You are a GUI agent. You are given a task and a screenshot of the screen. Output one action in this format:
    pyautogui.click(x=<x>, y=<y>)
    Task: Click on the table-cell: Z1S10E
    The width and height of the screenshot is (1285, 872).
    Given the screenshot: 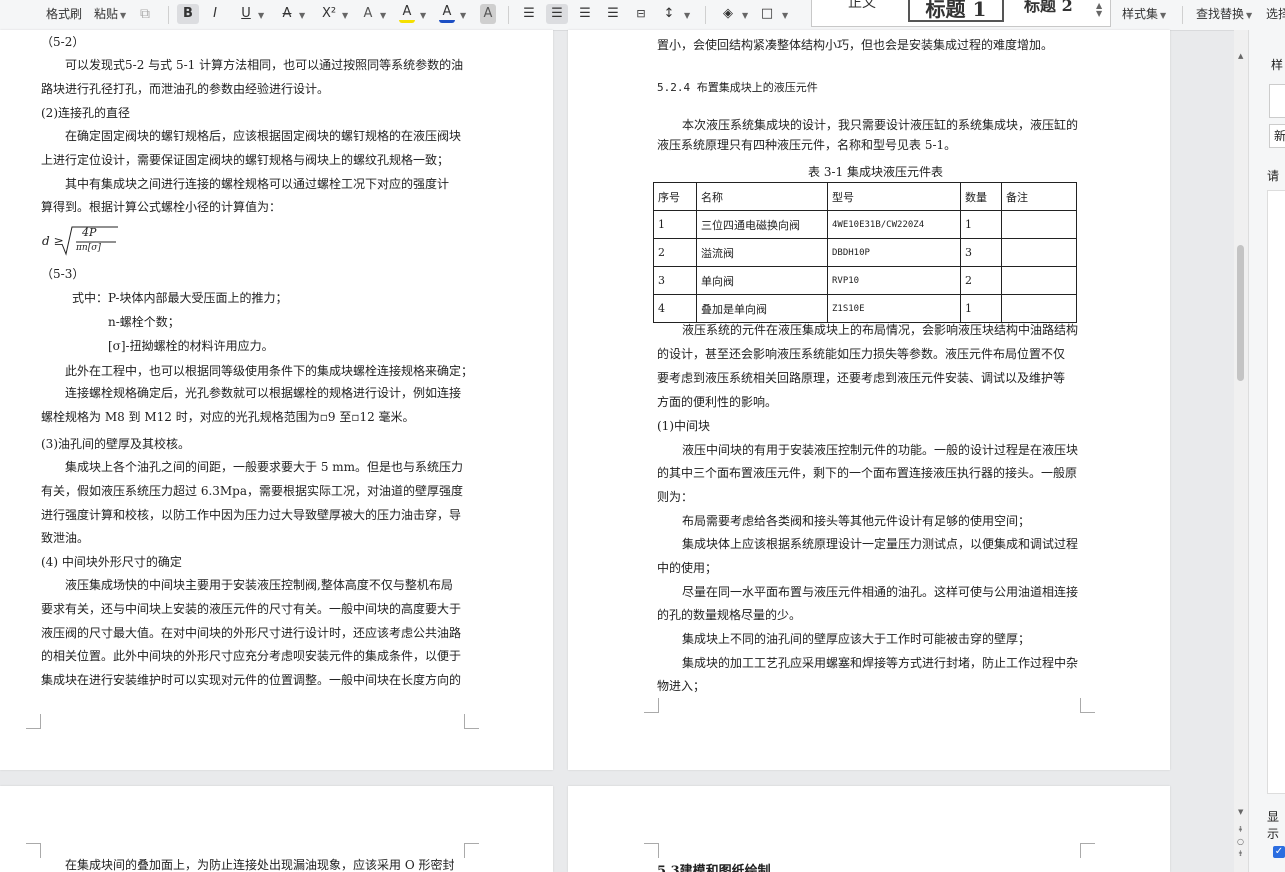 What is the action you would take?
    pyautogui.click(x=894, y=308)
    